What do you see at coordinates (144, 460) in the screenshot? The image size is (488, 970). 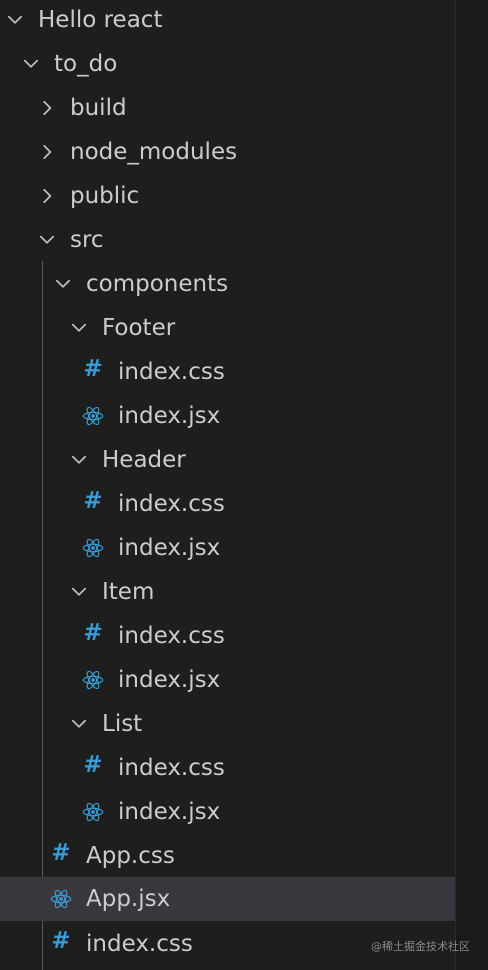 I see `folder-label: Header` at bounding box center [144, 460].